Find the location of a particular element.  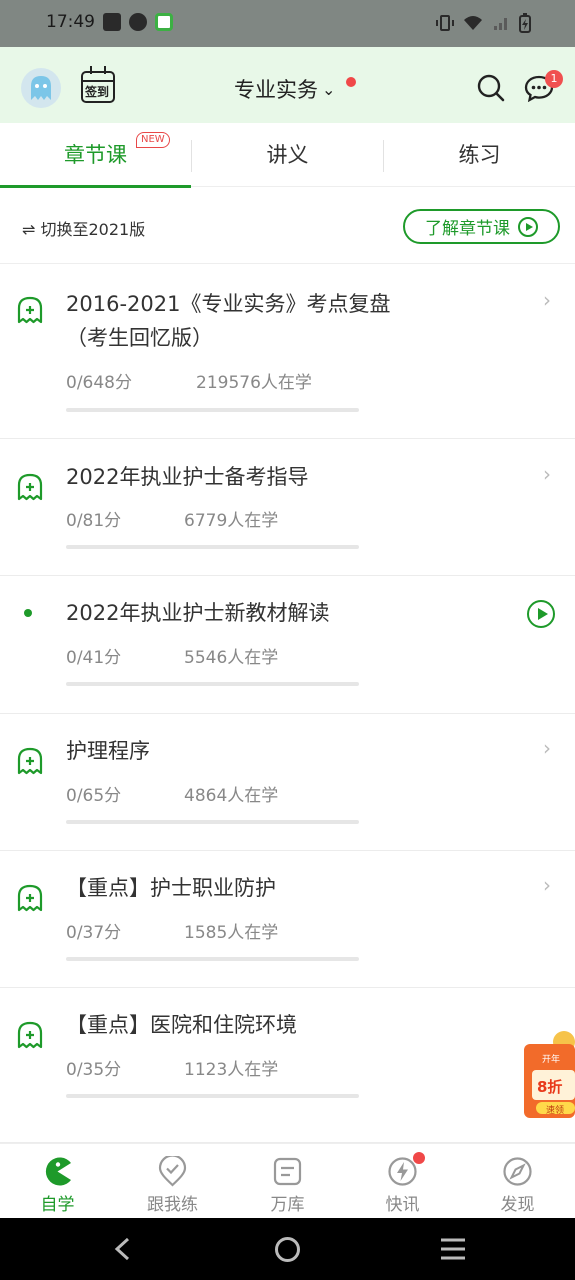

nav-label: 发现 is located at coordinates (517, 1205).